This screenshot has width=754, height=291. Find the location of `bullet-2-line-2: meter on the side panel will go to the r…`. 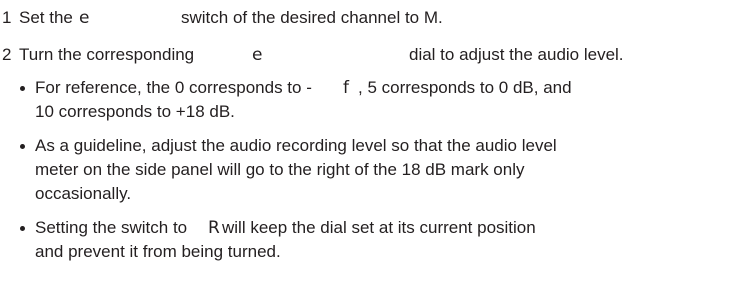

bullet-2-line-2: meter on the side panel will go to the r… is located at coordinates (280, 169).